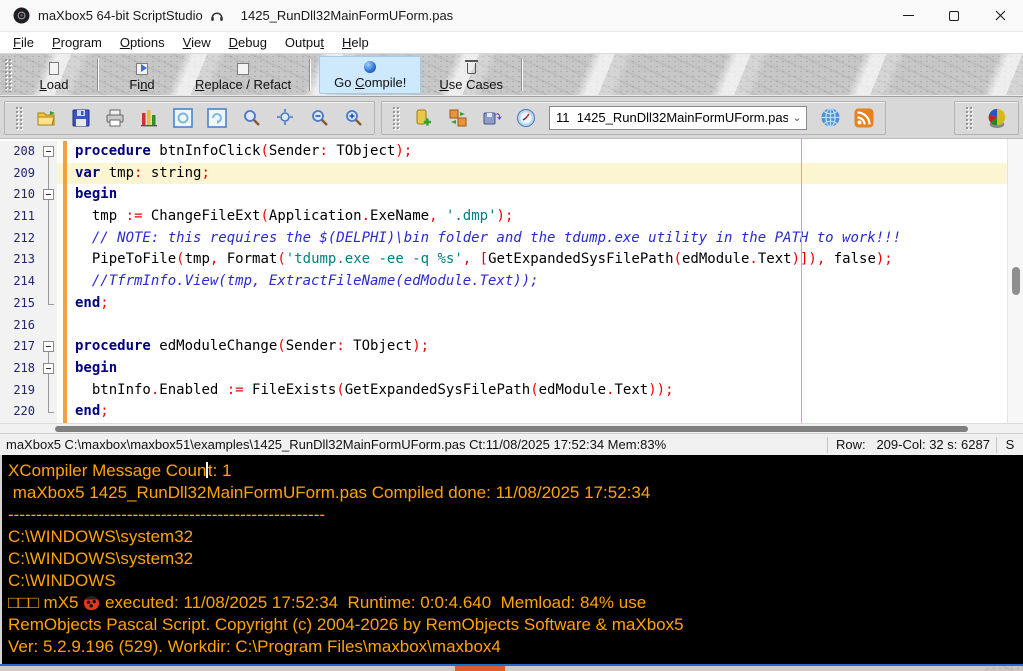 Image resolution: width=1023 pixels, height=671 pixels. I want to click on console-hscroll-thumb, so click(480, 668).